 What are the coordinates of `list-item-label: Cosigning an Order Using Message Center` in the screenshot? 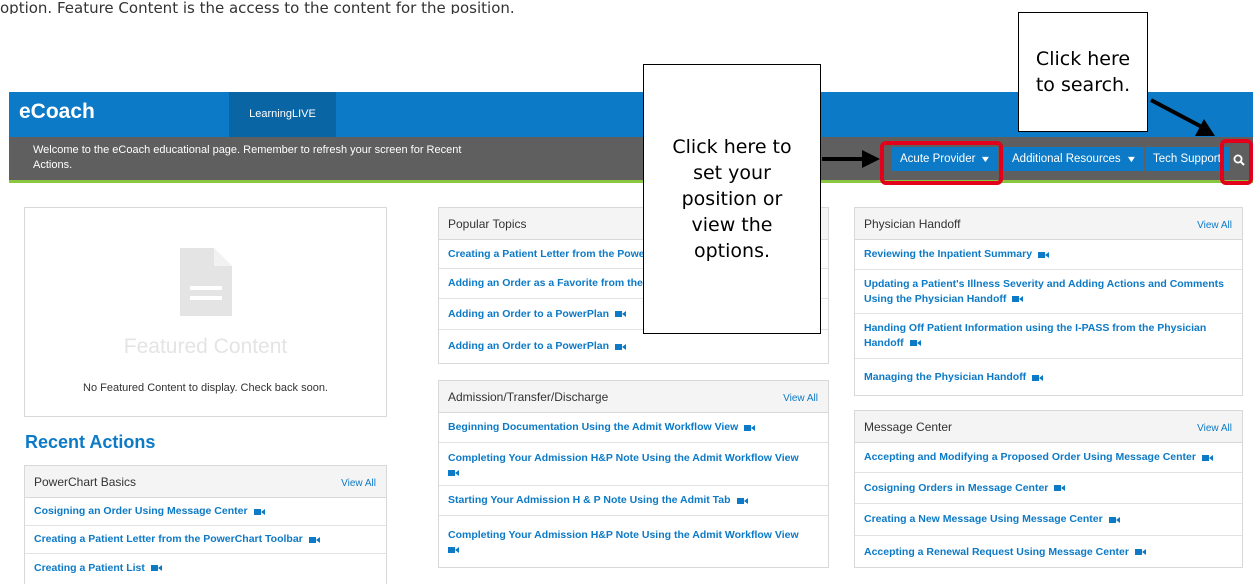 It's located at (141, 511).